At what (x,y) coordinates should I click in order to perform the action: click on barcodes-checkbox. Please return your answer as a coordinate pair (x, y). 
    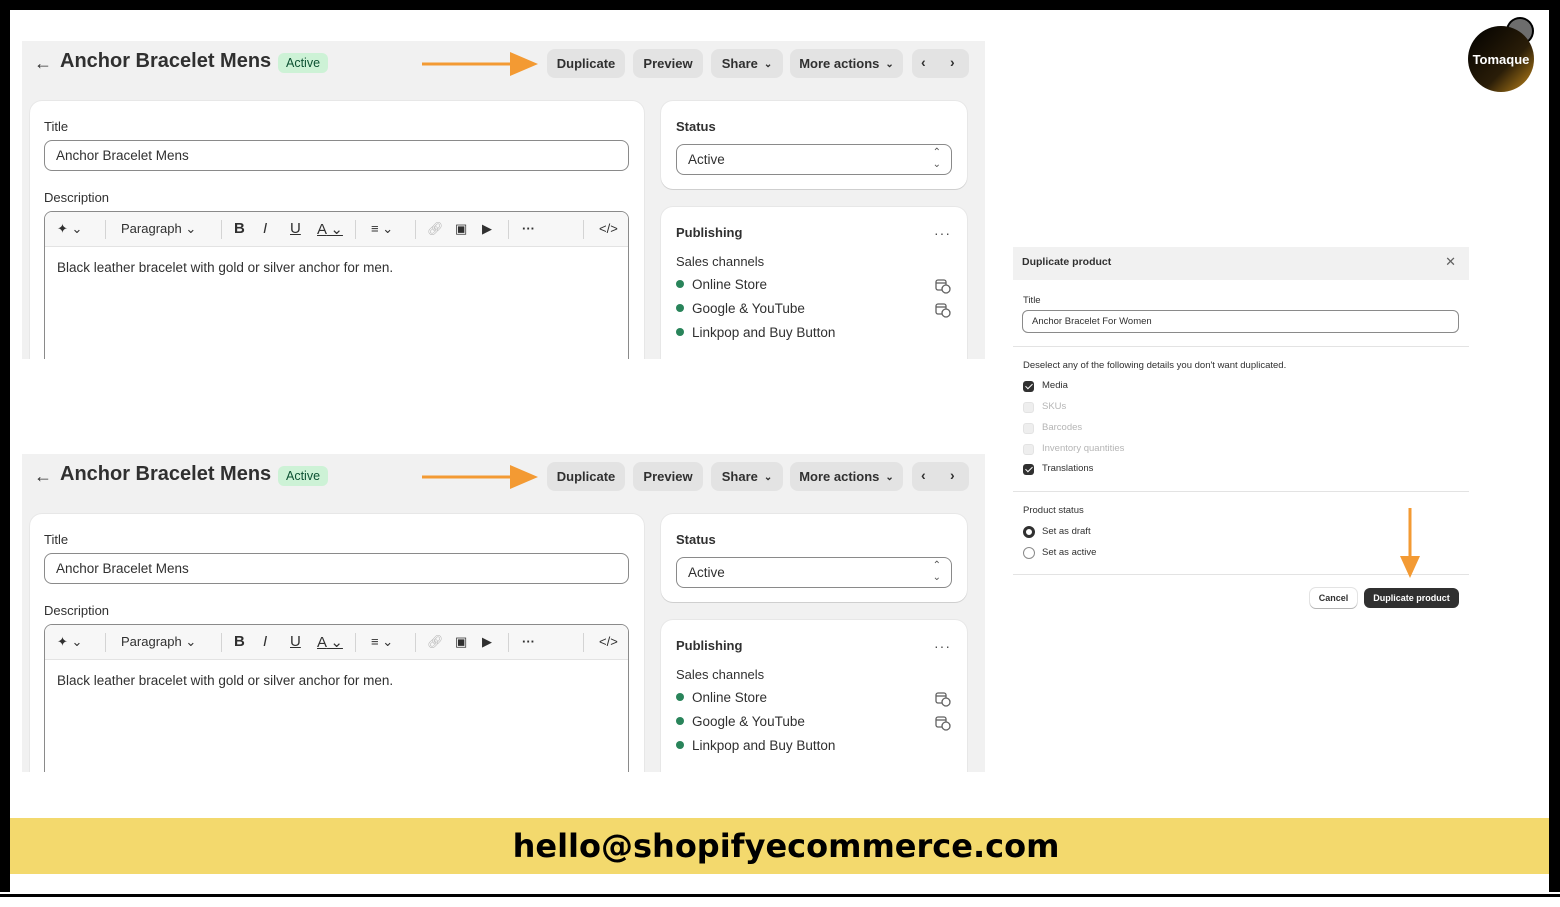
    Looking at the image, I should click on (1028, 428).